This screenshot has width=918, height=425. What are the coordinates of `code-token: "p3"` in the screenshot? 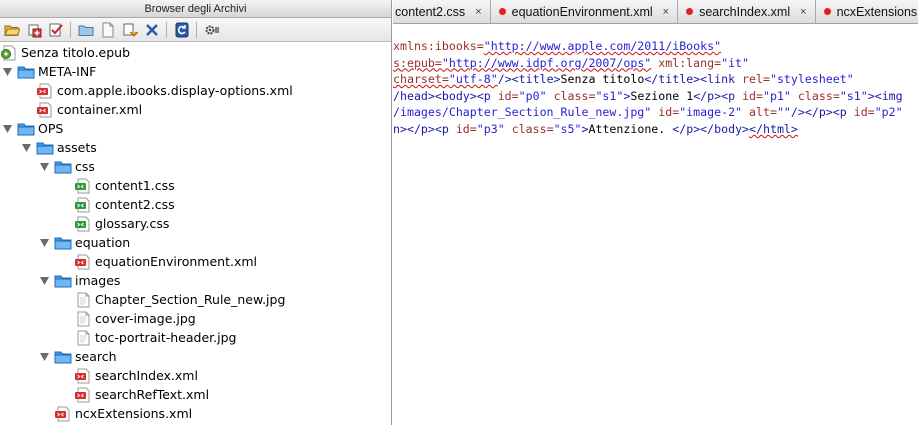 It's located at (490, 128).